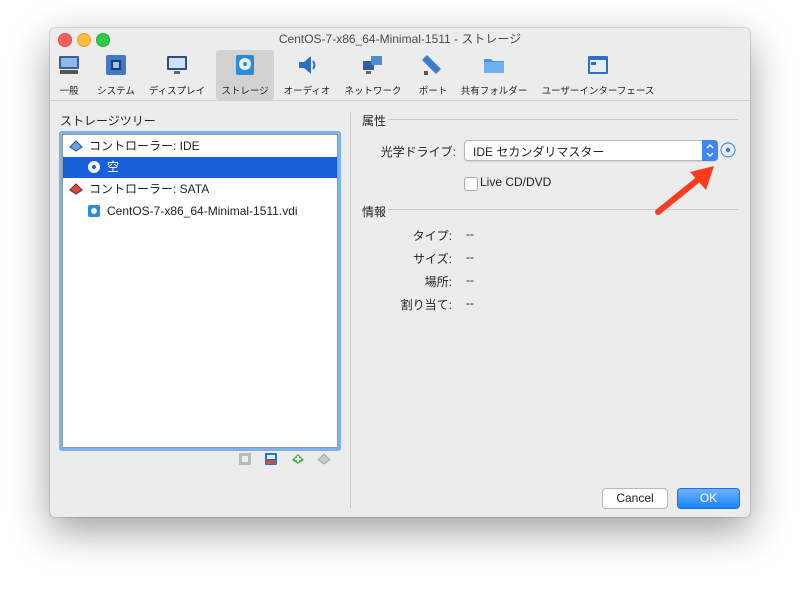 This screenshot has height=589, width=800. Describe the element at coordinates (113, 167) in the screenshot. I see `tree-row-label: 空` at that location.